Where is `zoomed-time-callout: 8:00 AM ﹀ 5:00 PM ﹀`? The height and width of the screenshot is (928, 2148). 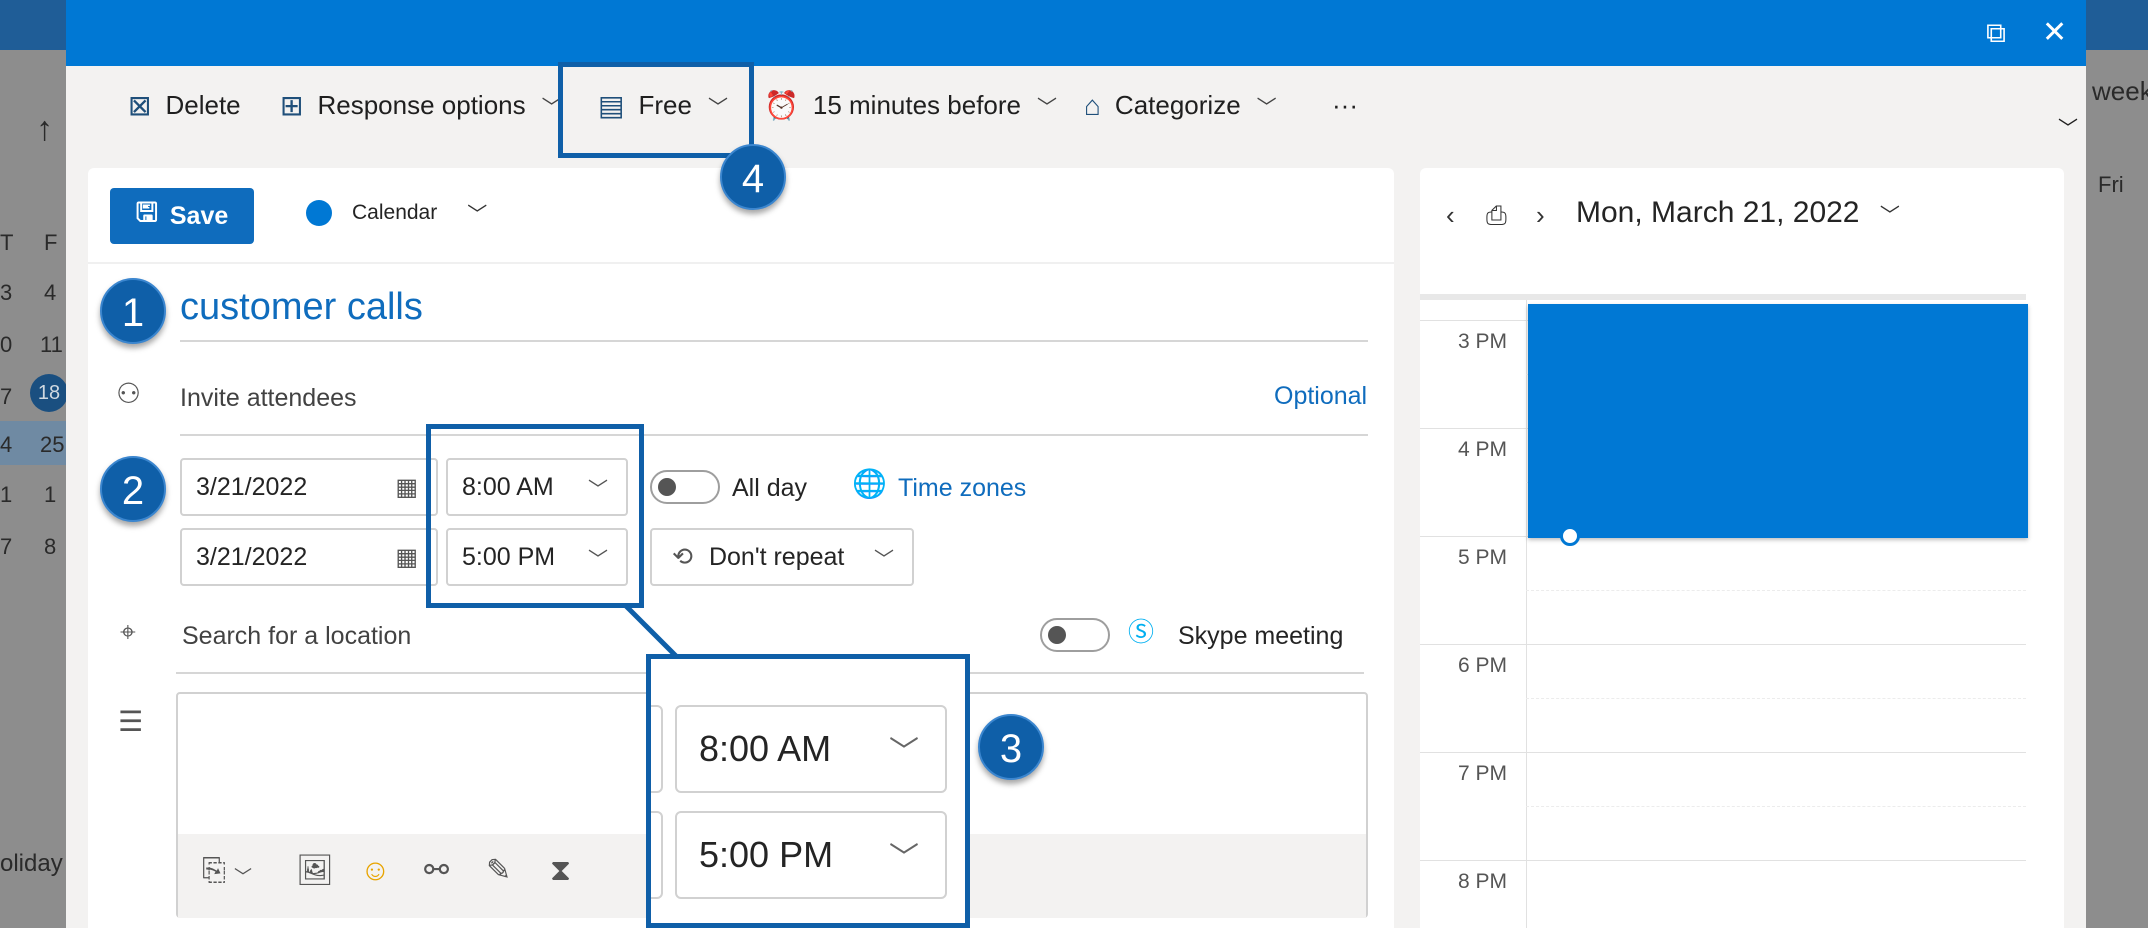 zoomed-time-callout: 8:00 AM ﹀ 5:00 PM ﹀ is located at coordinates (808, 791).